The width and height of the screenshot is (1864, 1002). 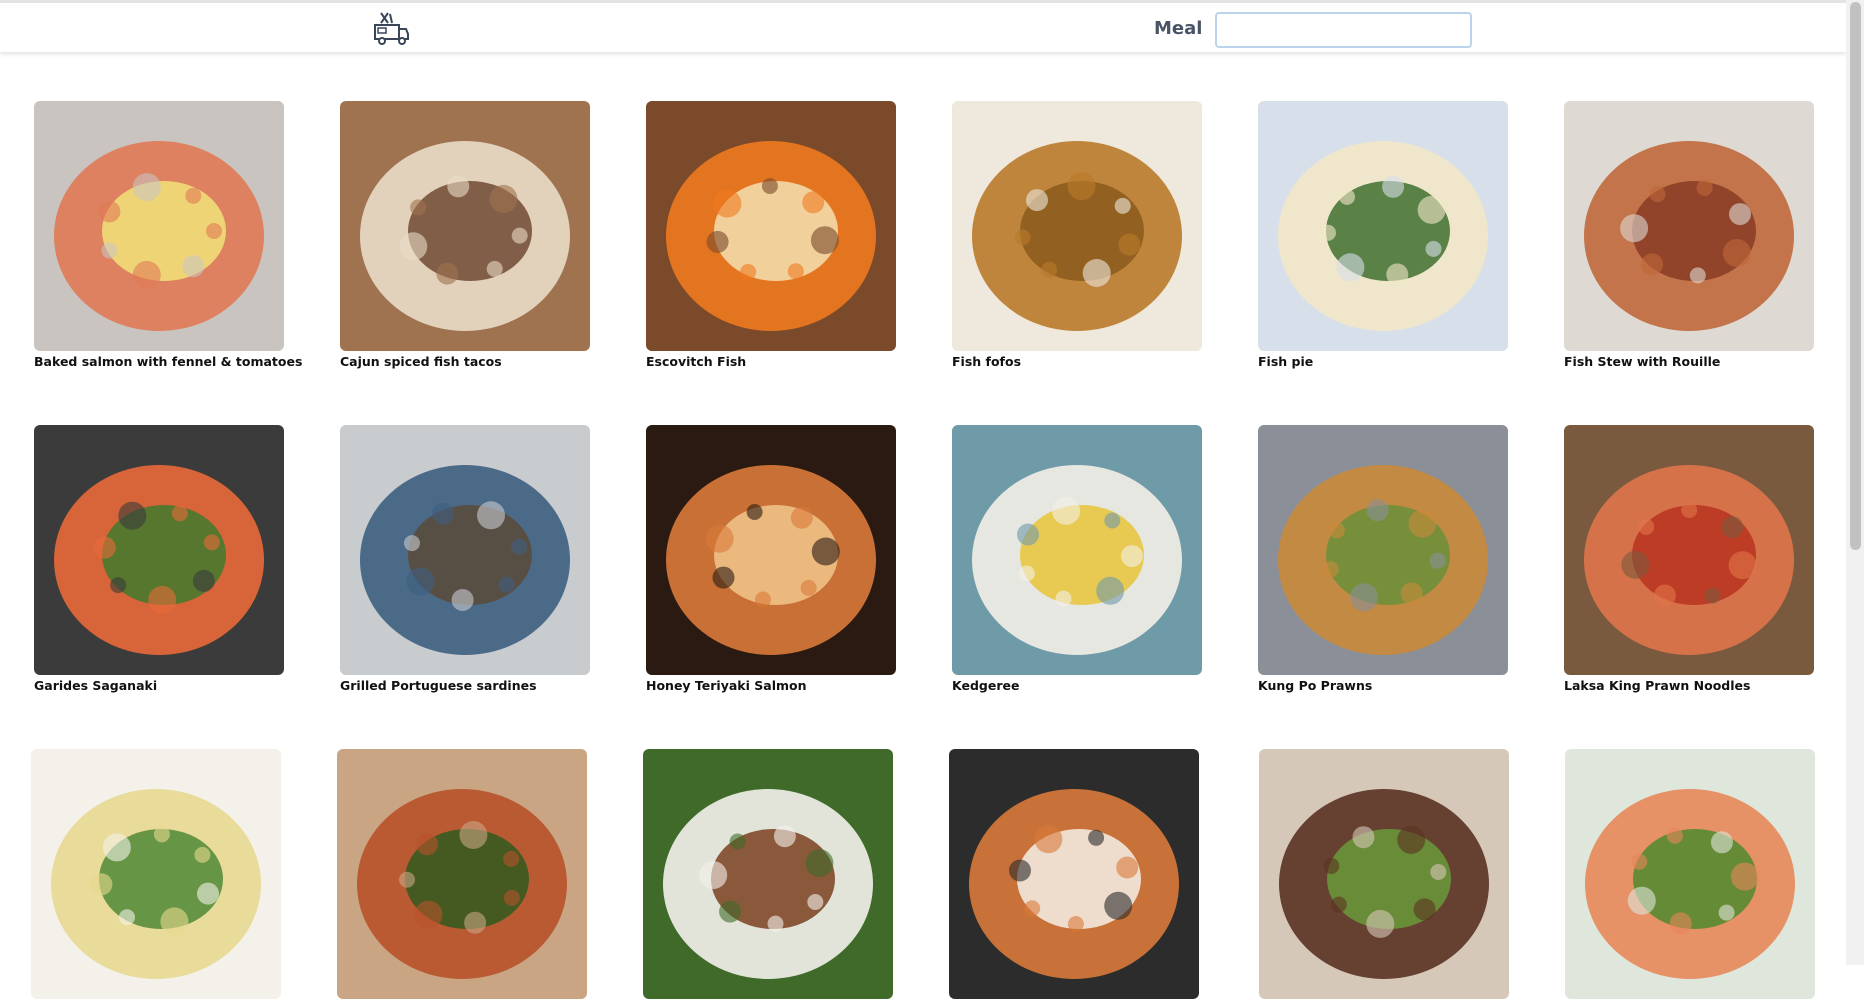 I want to click on meal-search-input, so click(x=1343, y=30).